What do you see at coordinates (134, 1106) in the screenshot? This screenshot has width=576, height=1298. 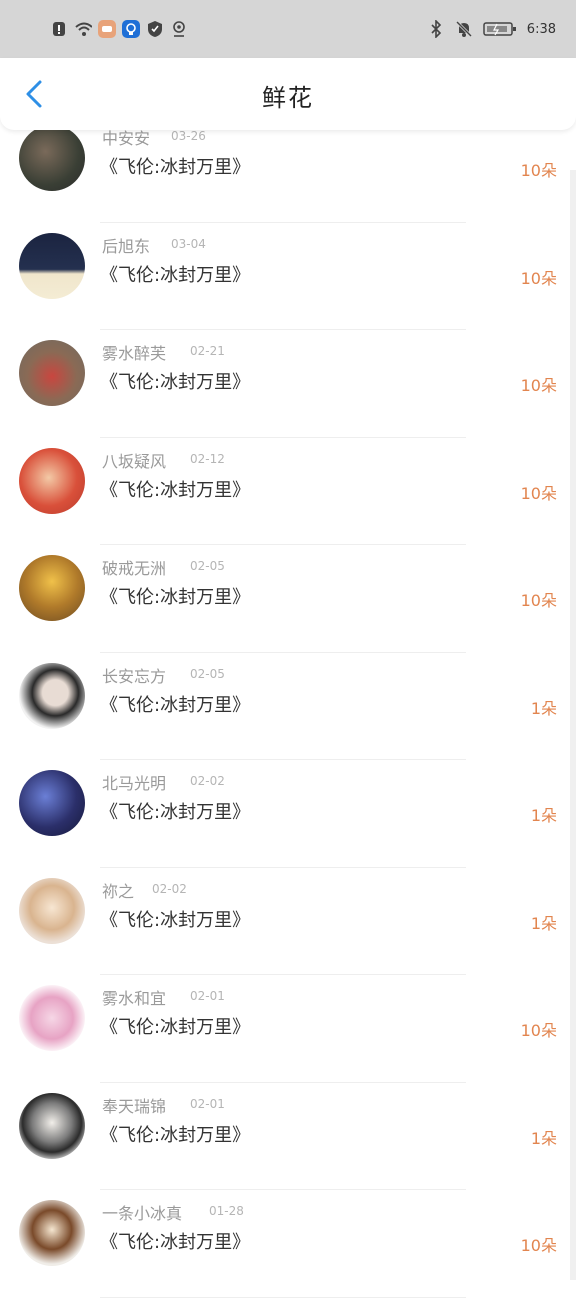 I see `user-name: 奉天瑞锦` at bounding box center [134, 1106].